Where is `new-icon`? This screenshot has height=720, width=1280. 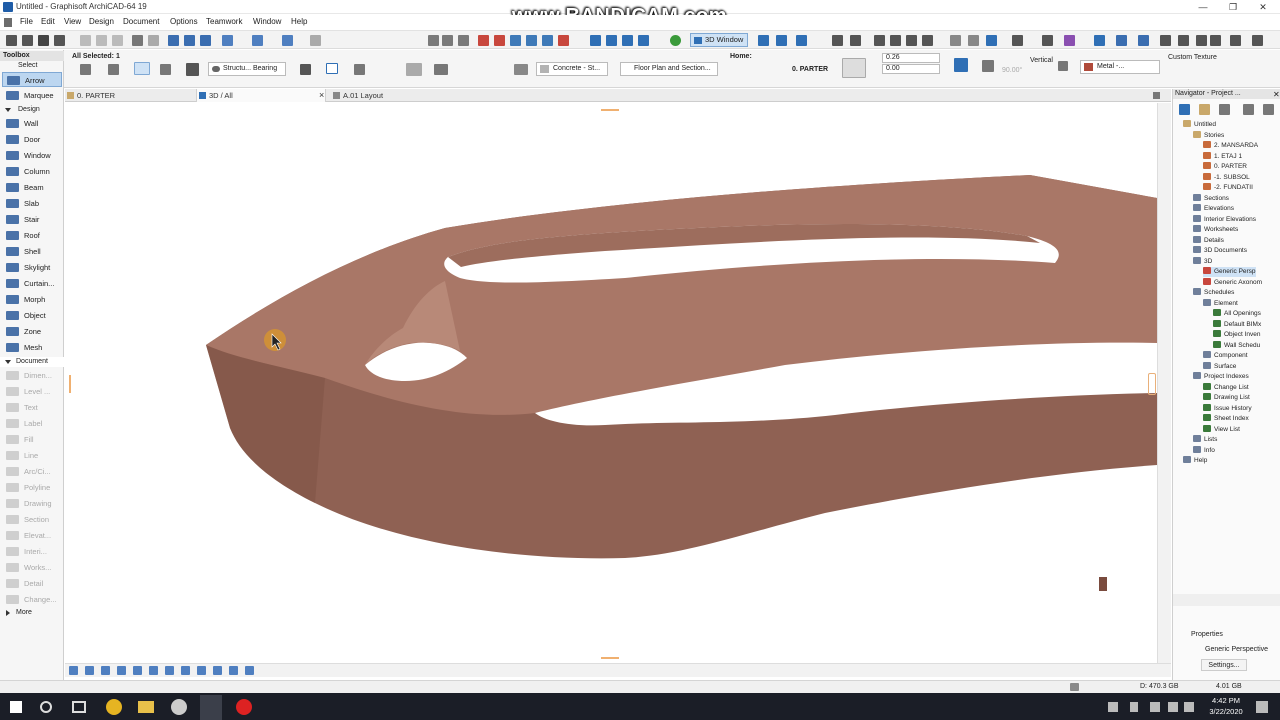
new-icon is located at coordinates (11, 40).